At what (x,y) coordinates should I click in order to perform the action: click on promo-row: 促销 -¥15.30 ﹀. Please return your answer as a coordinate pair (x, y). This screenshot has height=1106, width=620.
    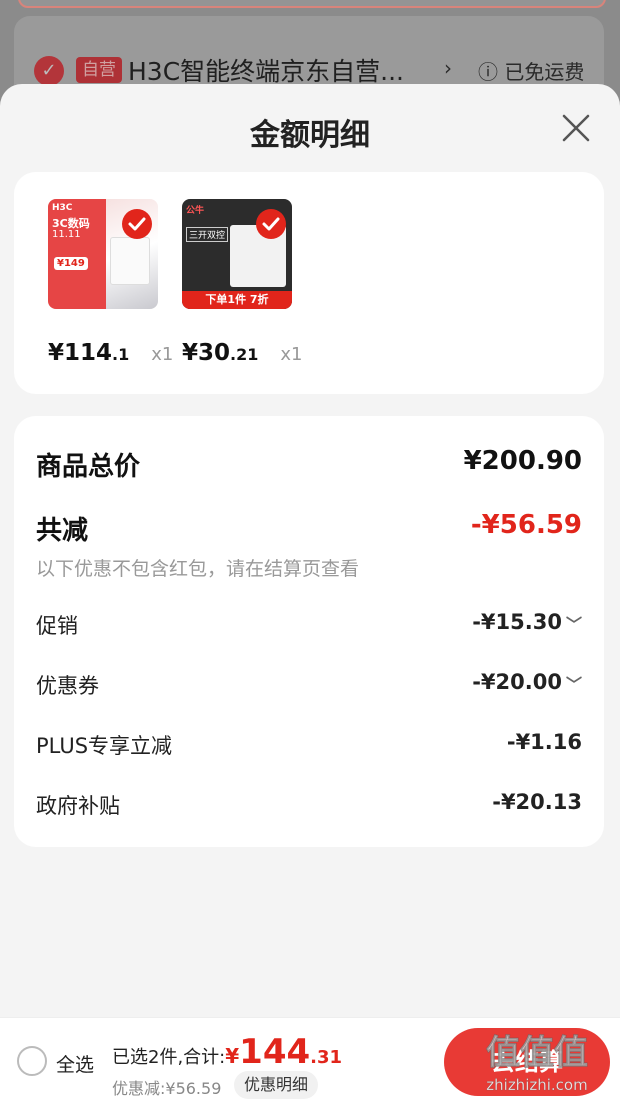
    Looking at the image, I should click on (309, 625).